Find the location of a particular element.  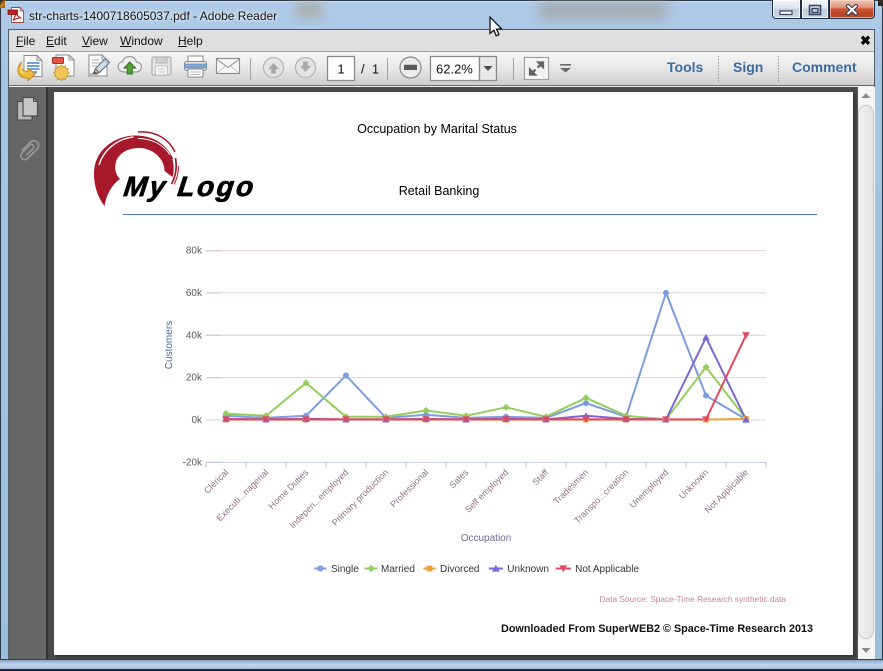

svg-text: 80k is located at coordinates (194, 251).